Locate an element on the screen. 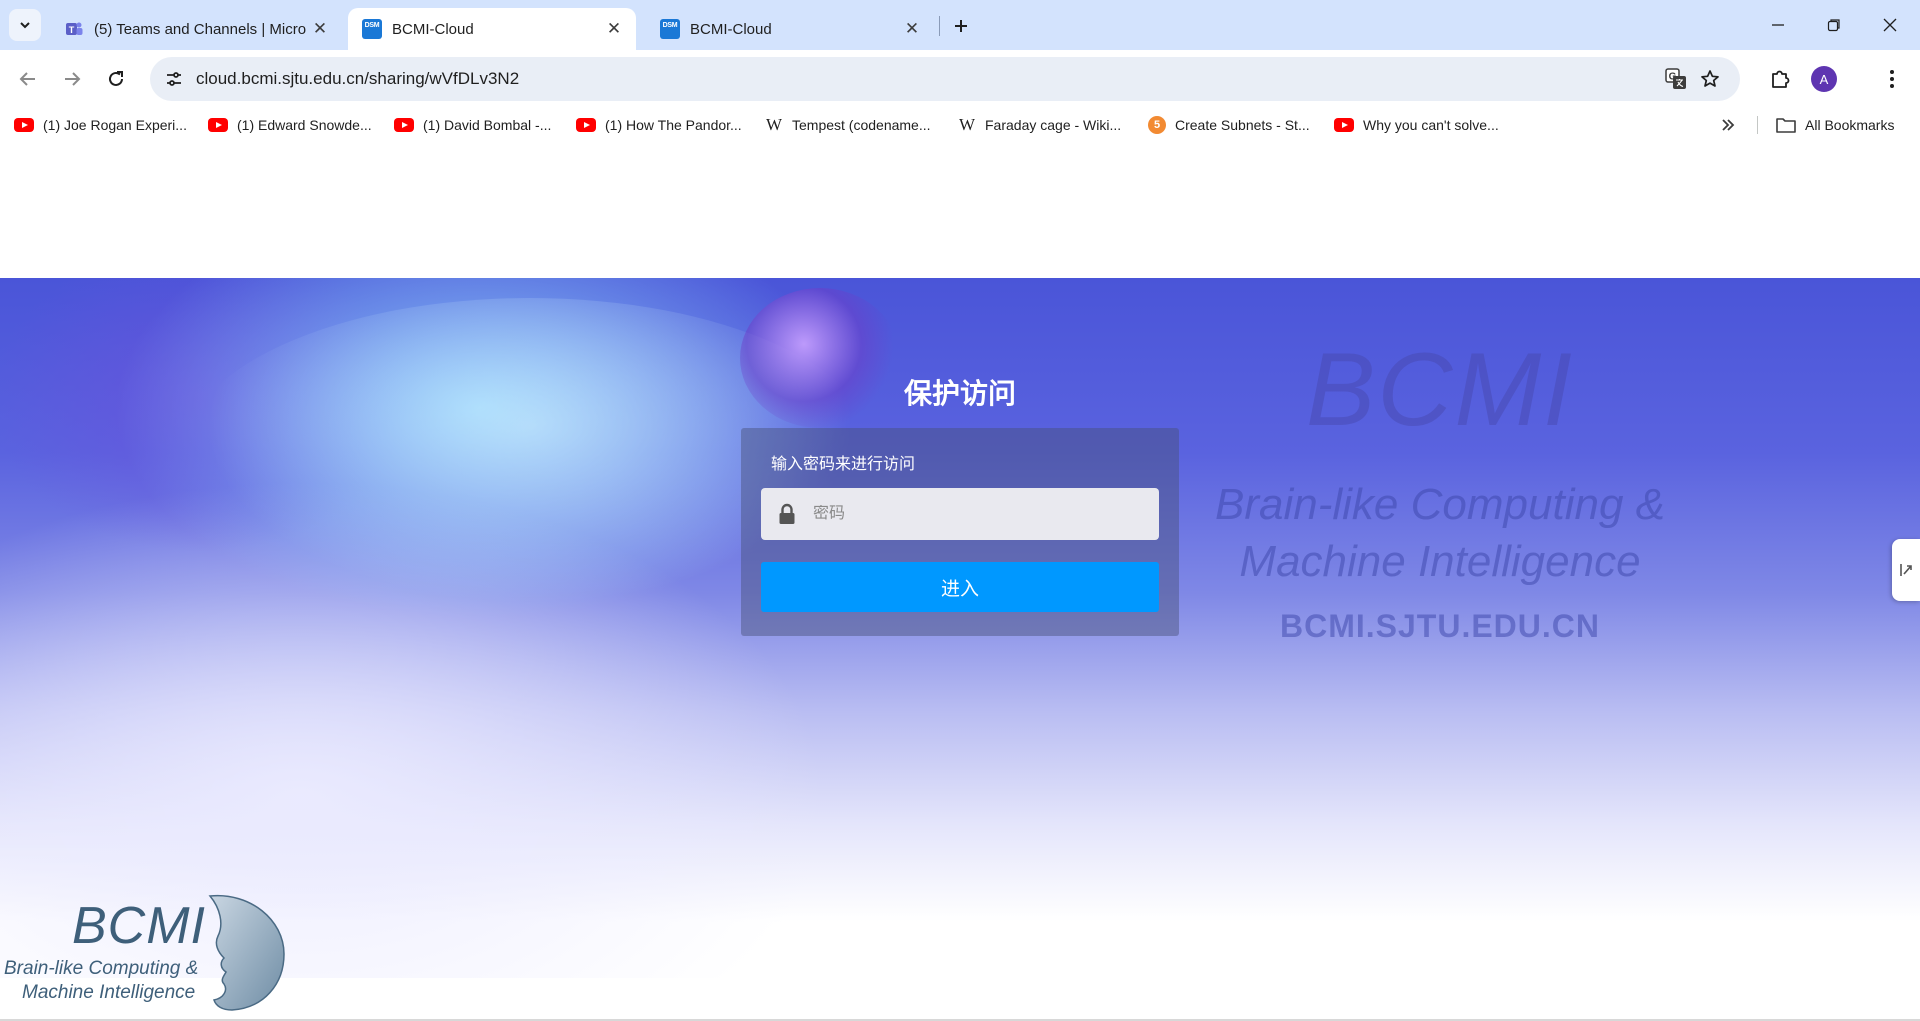  forward-button is located at coordinates (72, 79).